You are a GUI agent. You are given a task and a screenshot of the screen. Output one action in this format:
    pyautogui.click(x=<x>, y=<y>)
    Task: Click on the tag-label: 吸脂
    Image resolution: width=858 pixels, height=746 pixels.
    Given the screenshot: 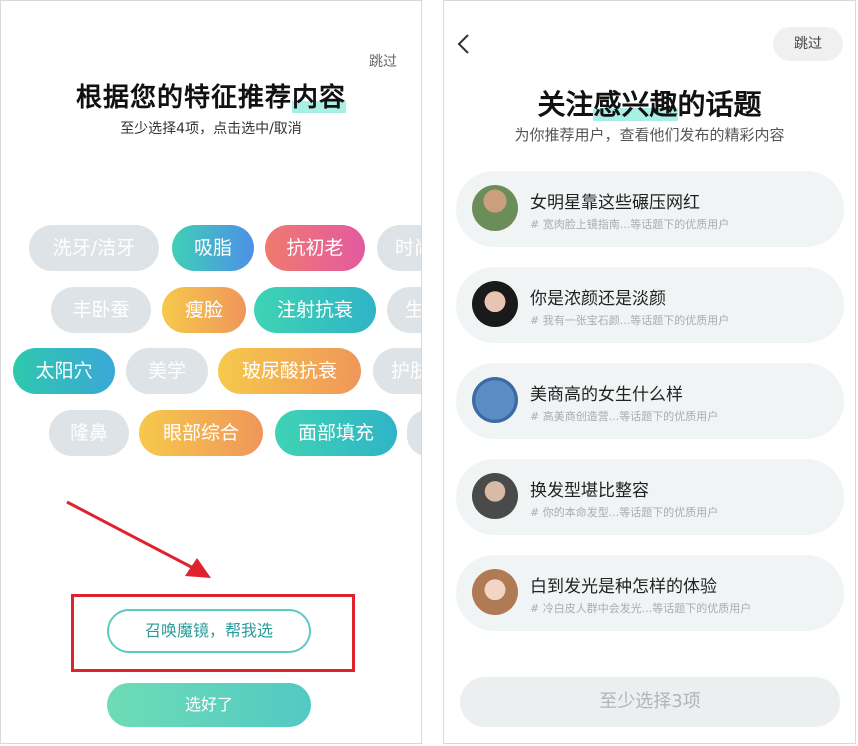 What is the action you would take?
    pyautogui.click(x=212, y=248)
    